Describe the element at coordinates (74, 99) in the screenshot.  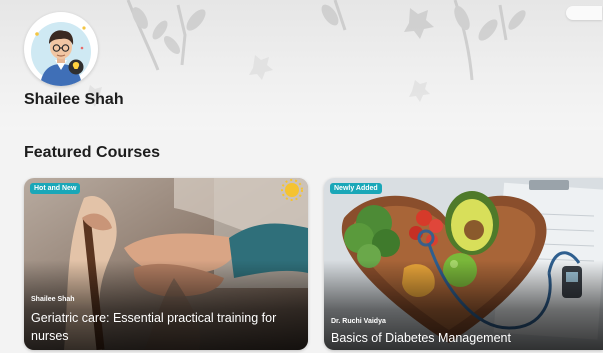
I see `profile-name: Shailee Shah` at that location.